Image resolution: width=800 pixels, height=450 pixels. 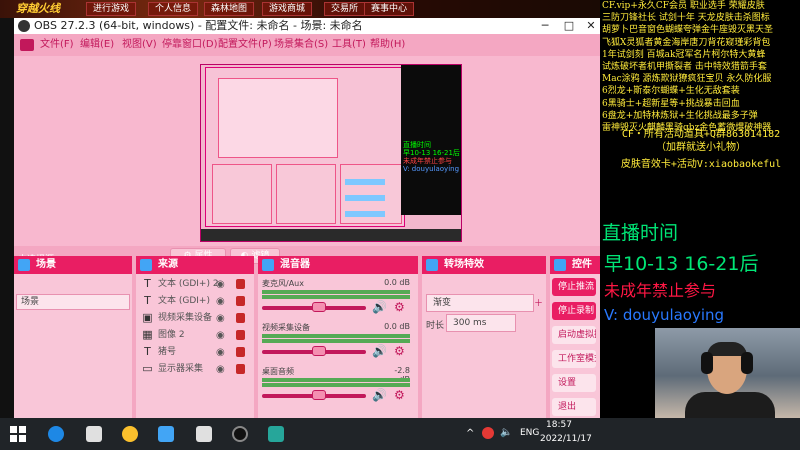 I want to click on group-sub: （加群就送小礼物）, so click(x=701, y=147).